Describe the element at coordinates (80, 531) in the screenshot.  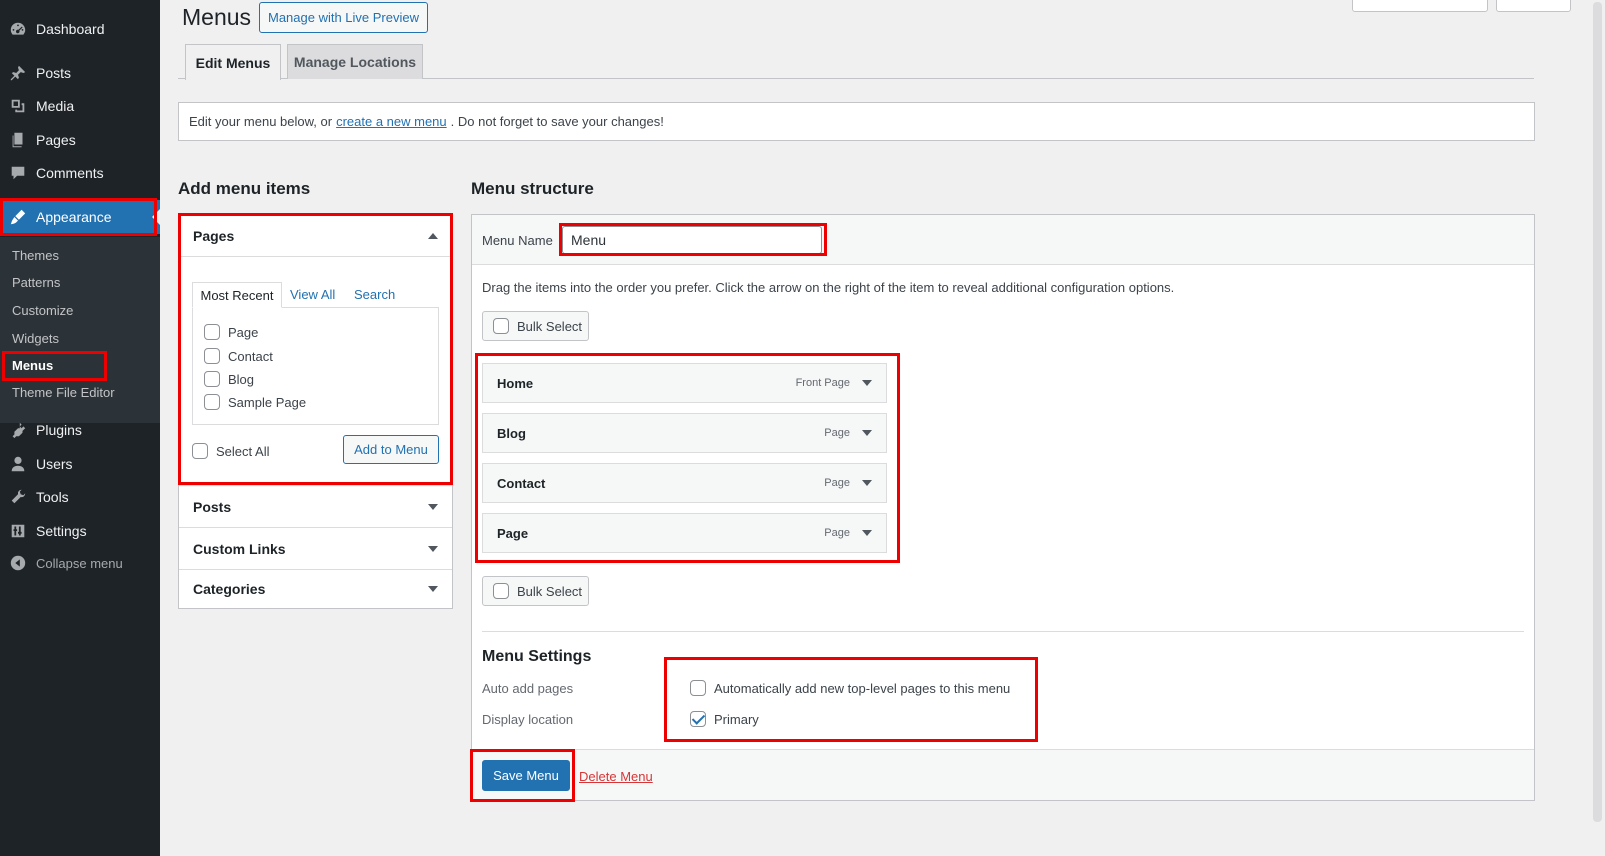
I see `sidebar-item-settings: Settings` at that location.